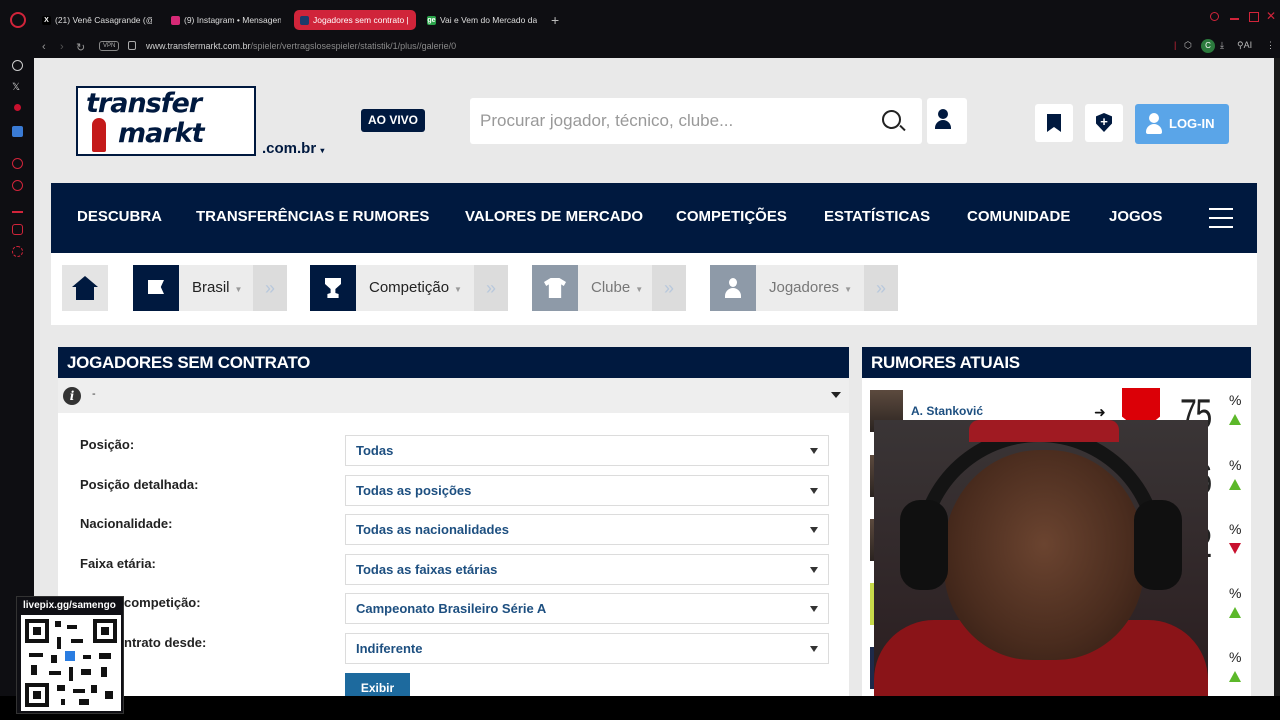 This screenshot has height=720, width=1280. Describe the element at coordinates (924, 545) in the screenshot. I see `headset-ear-left` at that location.